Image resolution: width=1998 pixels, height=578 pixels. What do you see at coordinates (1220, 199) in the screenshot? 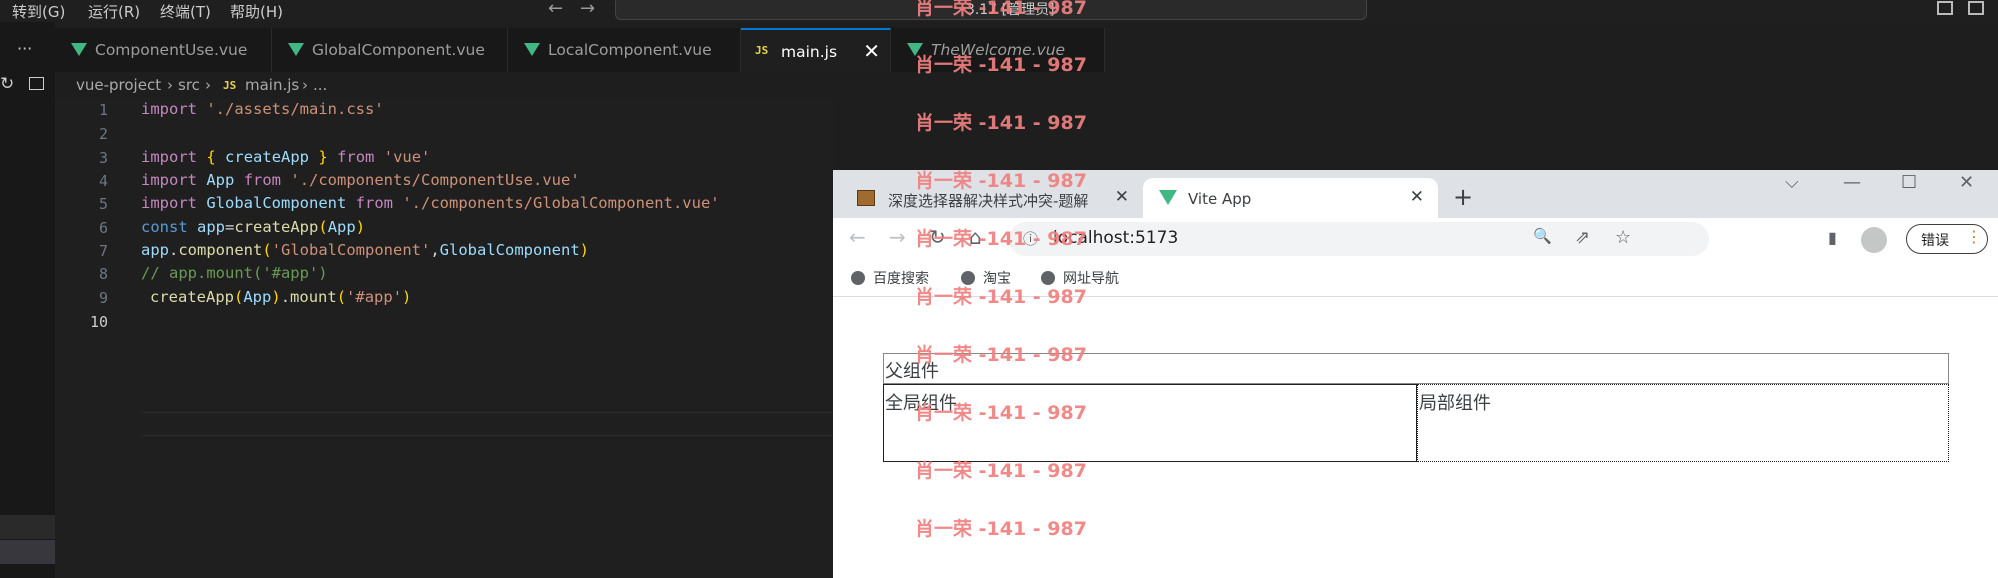
I see `browser-tab-title: Vite App` at bounding box center [1220, 199].